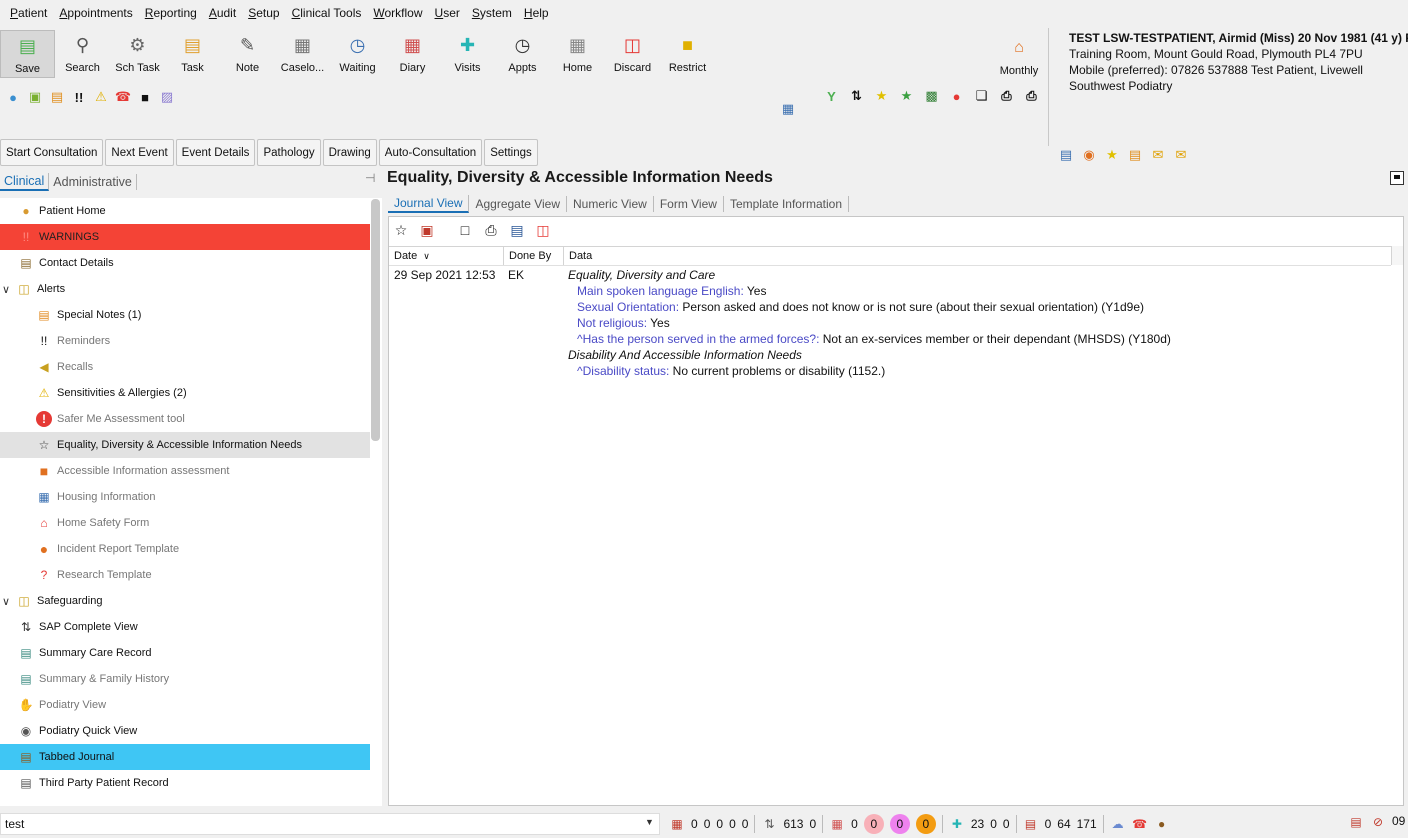 The width and height of the screenshot is (1408, 838). Describe the element at coordinates (185, 263) in the screenshot. I see `nav-item-contact-details: ▤ Contact Details` at that location.